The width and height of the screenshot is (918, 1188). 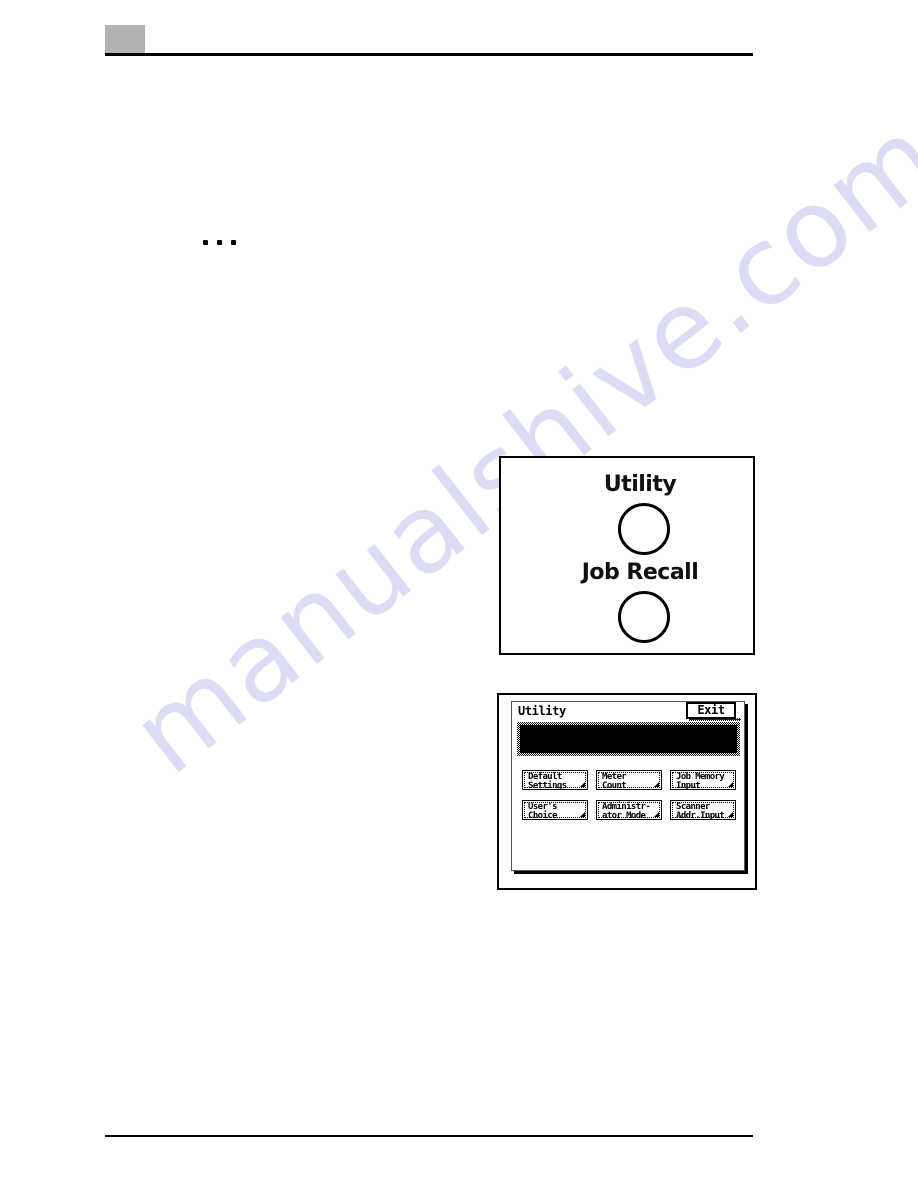 I want to click on header-chapter-tab, so click(x=125, y=39).